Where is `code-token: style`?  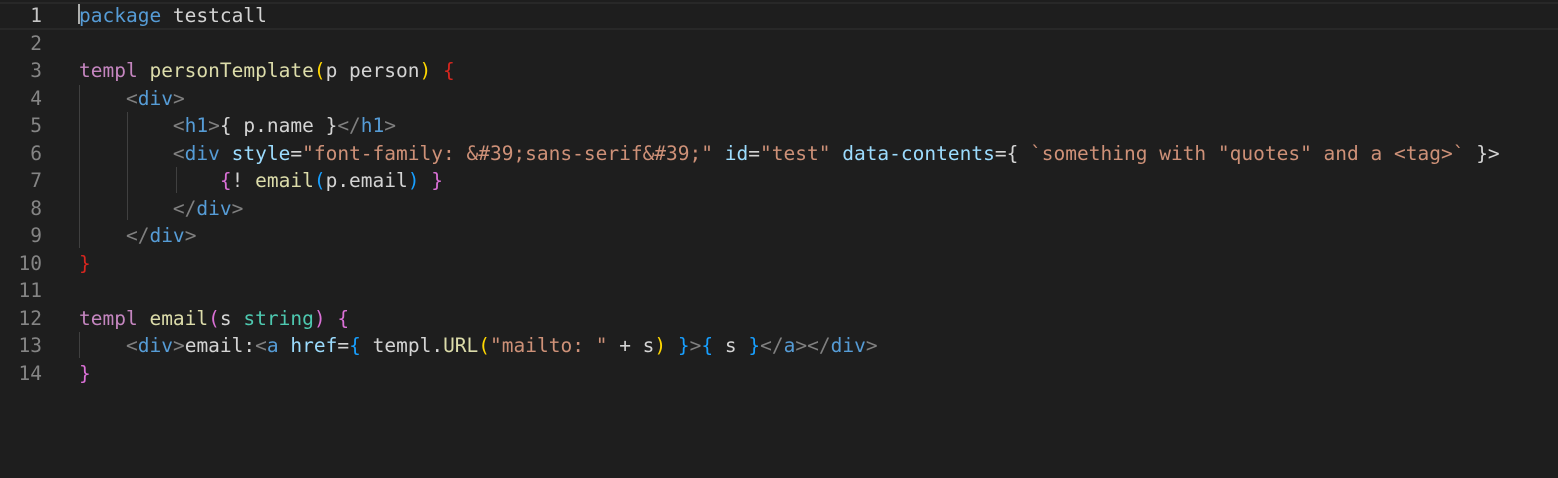 code-token: style is located at coordinates (261, 153).